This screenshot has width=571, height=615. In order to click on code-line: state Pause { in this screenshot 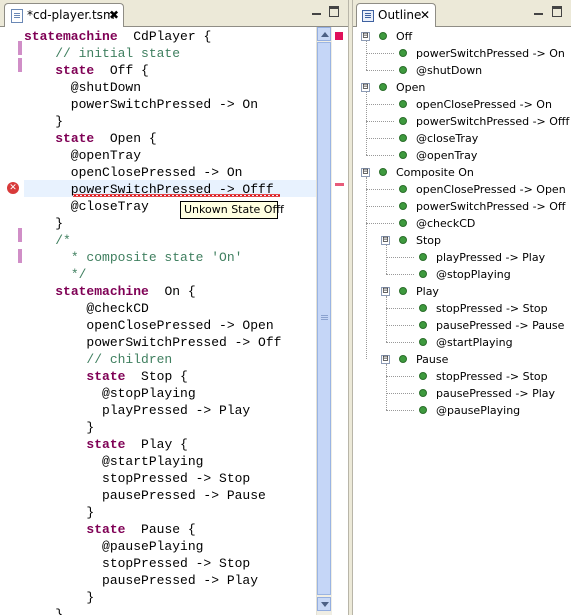, I will do `click(109, 529)`.